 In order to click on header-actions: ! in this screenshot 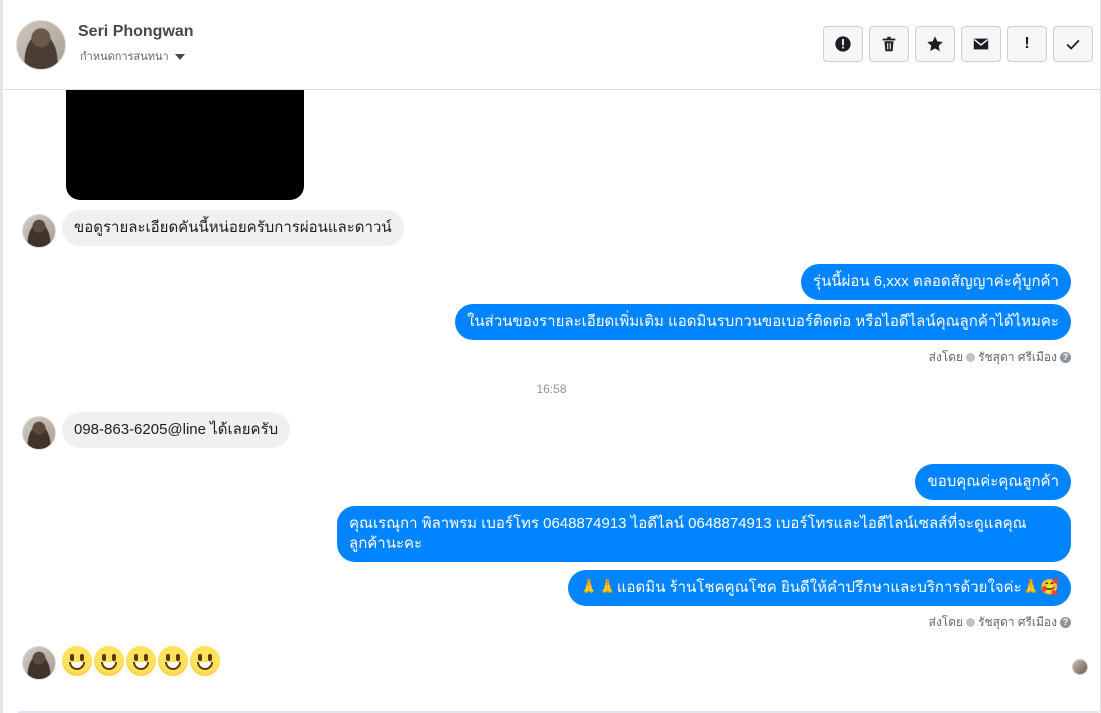, I will do `click(958, 44)`.